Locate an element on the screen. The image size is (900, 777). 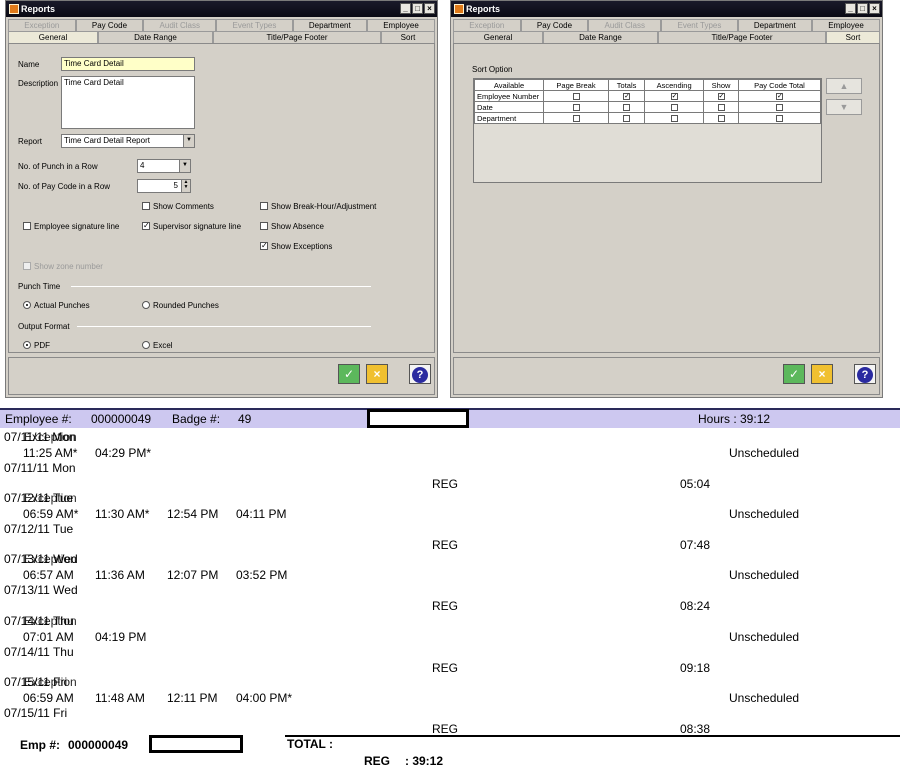
column-header-pay-code-total: Pay Code Total is located at coordinates (779, 85).